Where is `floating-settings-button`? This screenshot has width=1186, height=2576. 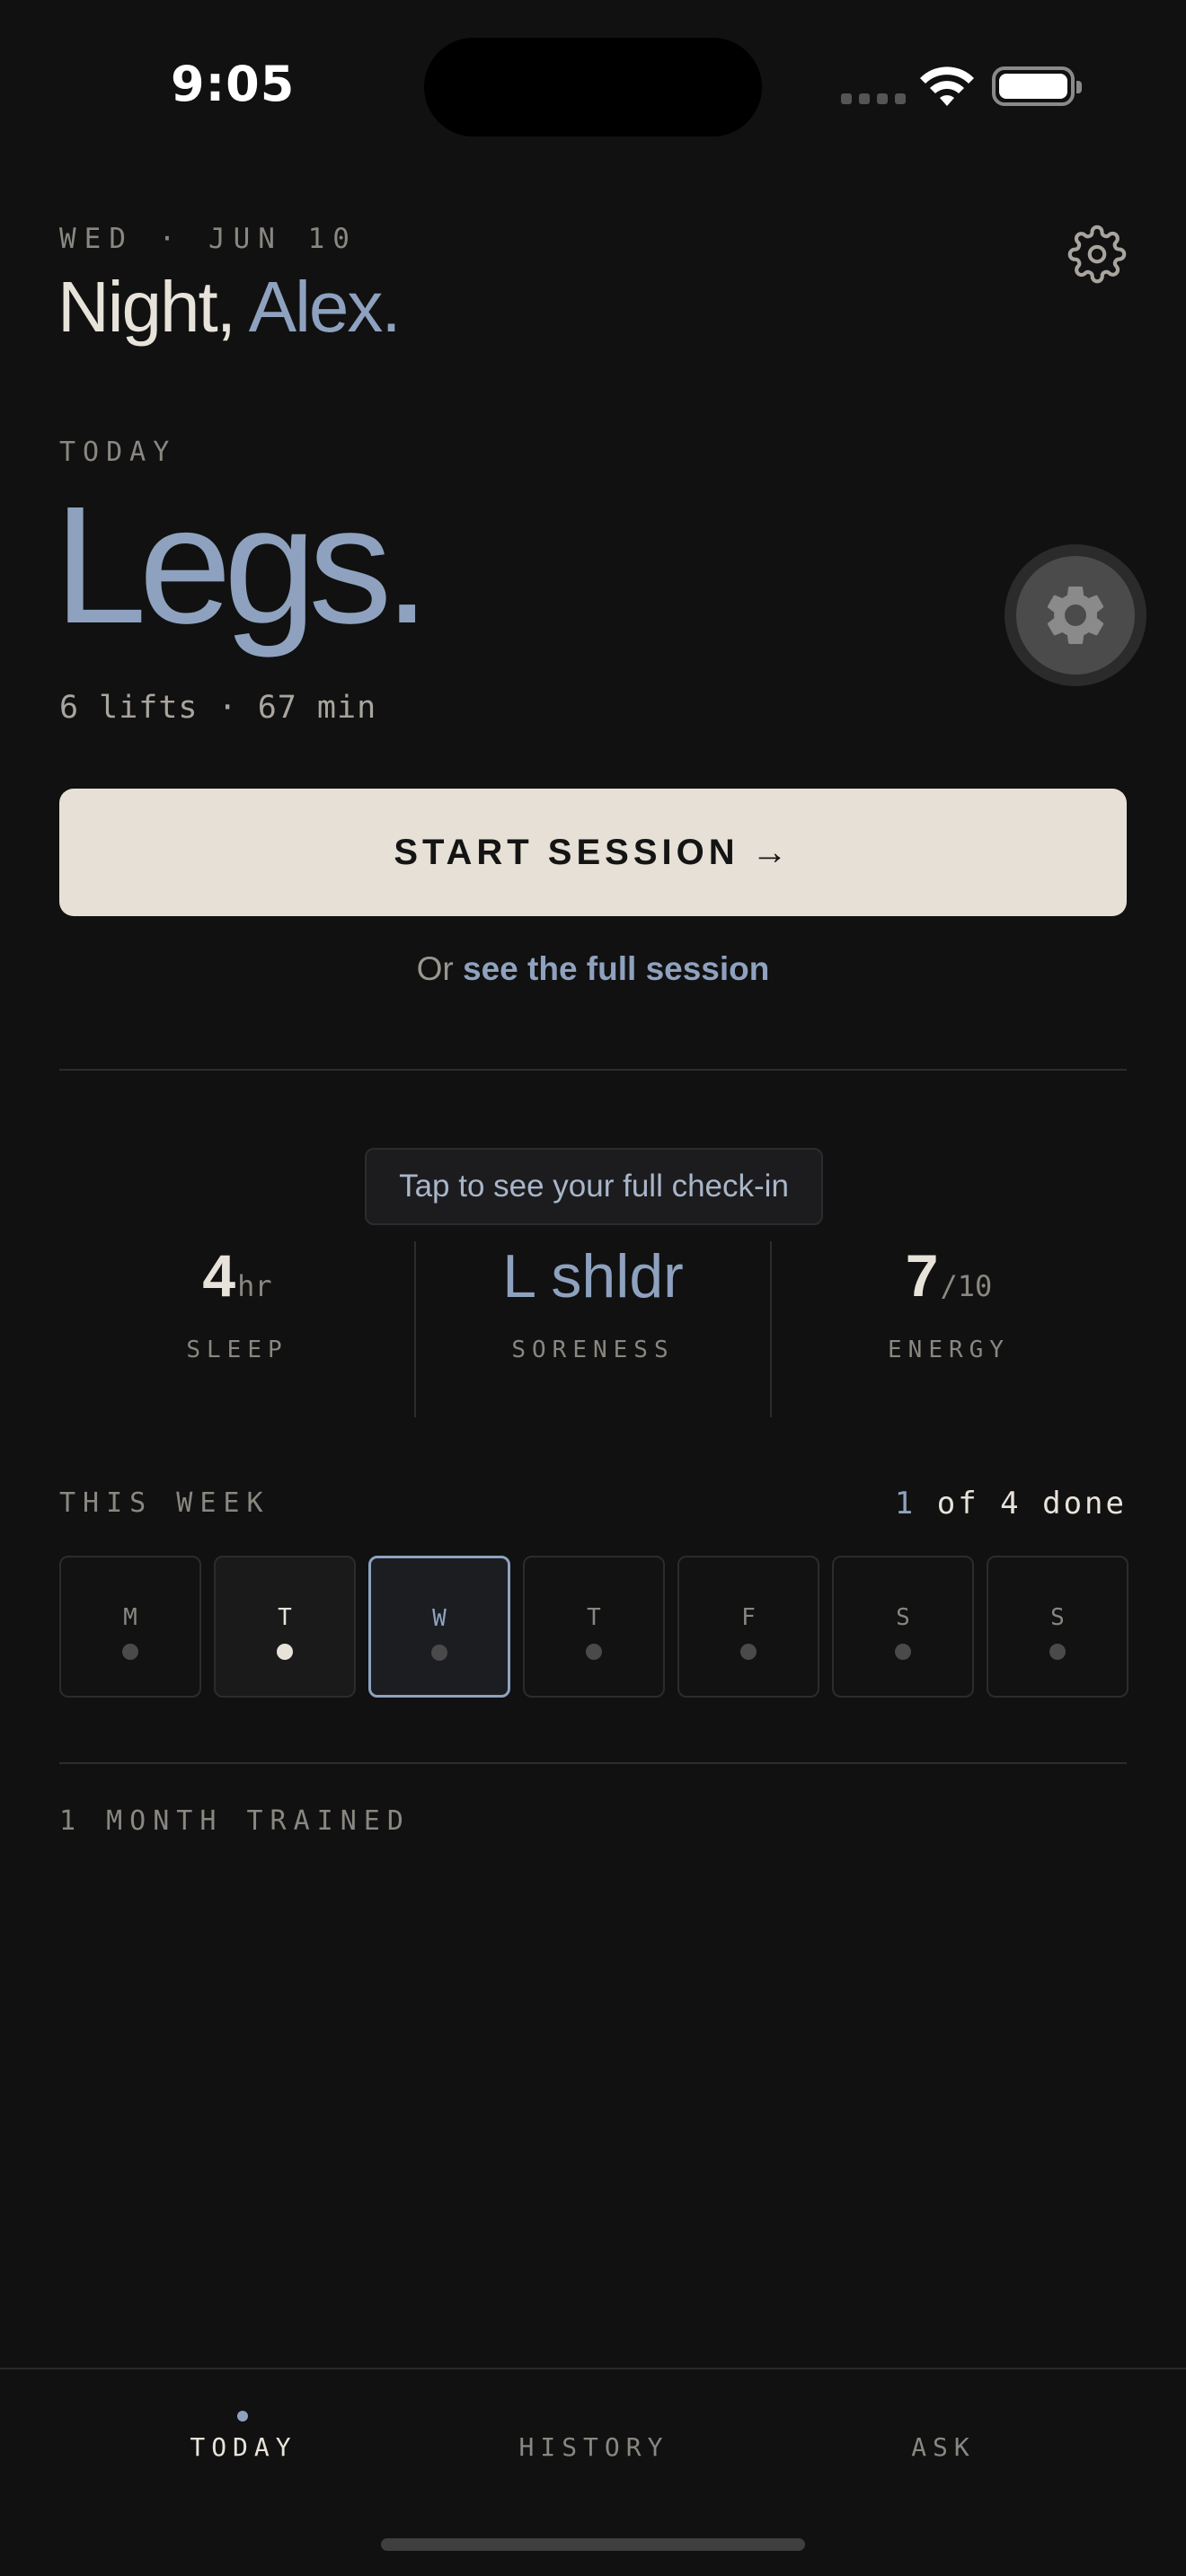
floating-settings-button is located at coordinates (1075, 615).